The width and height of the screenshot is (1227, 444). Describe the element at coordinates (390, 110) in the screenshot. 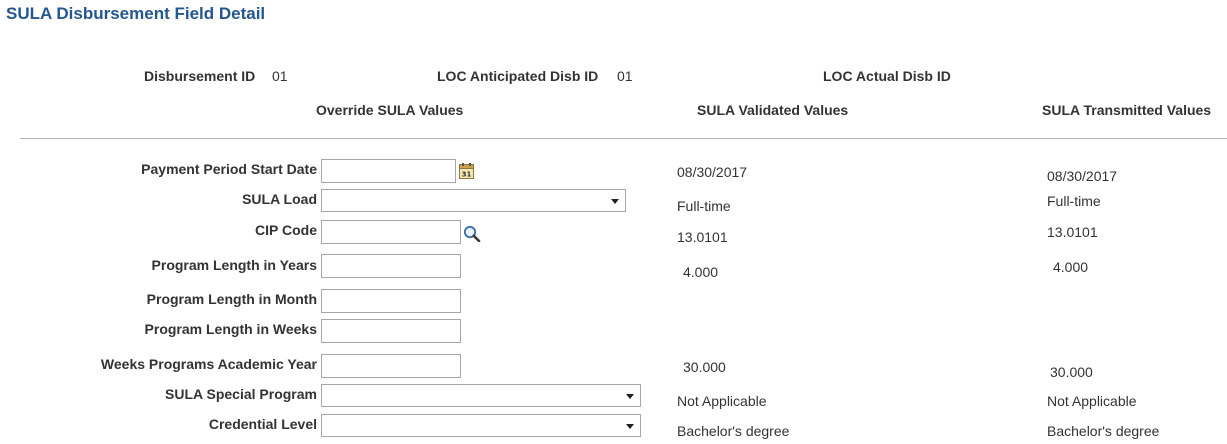

I see `column-header-override: Override SULA Values` at that location.